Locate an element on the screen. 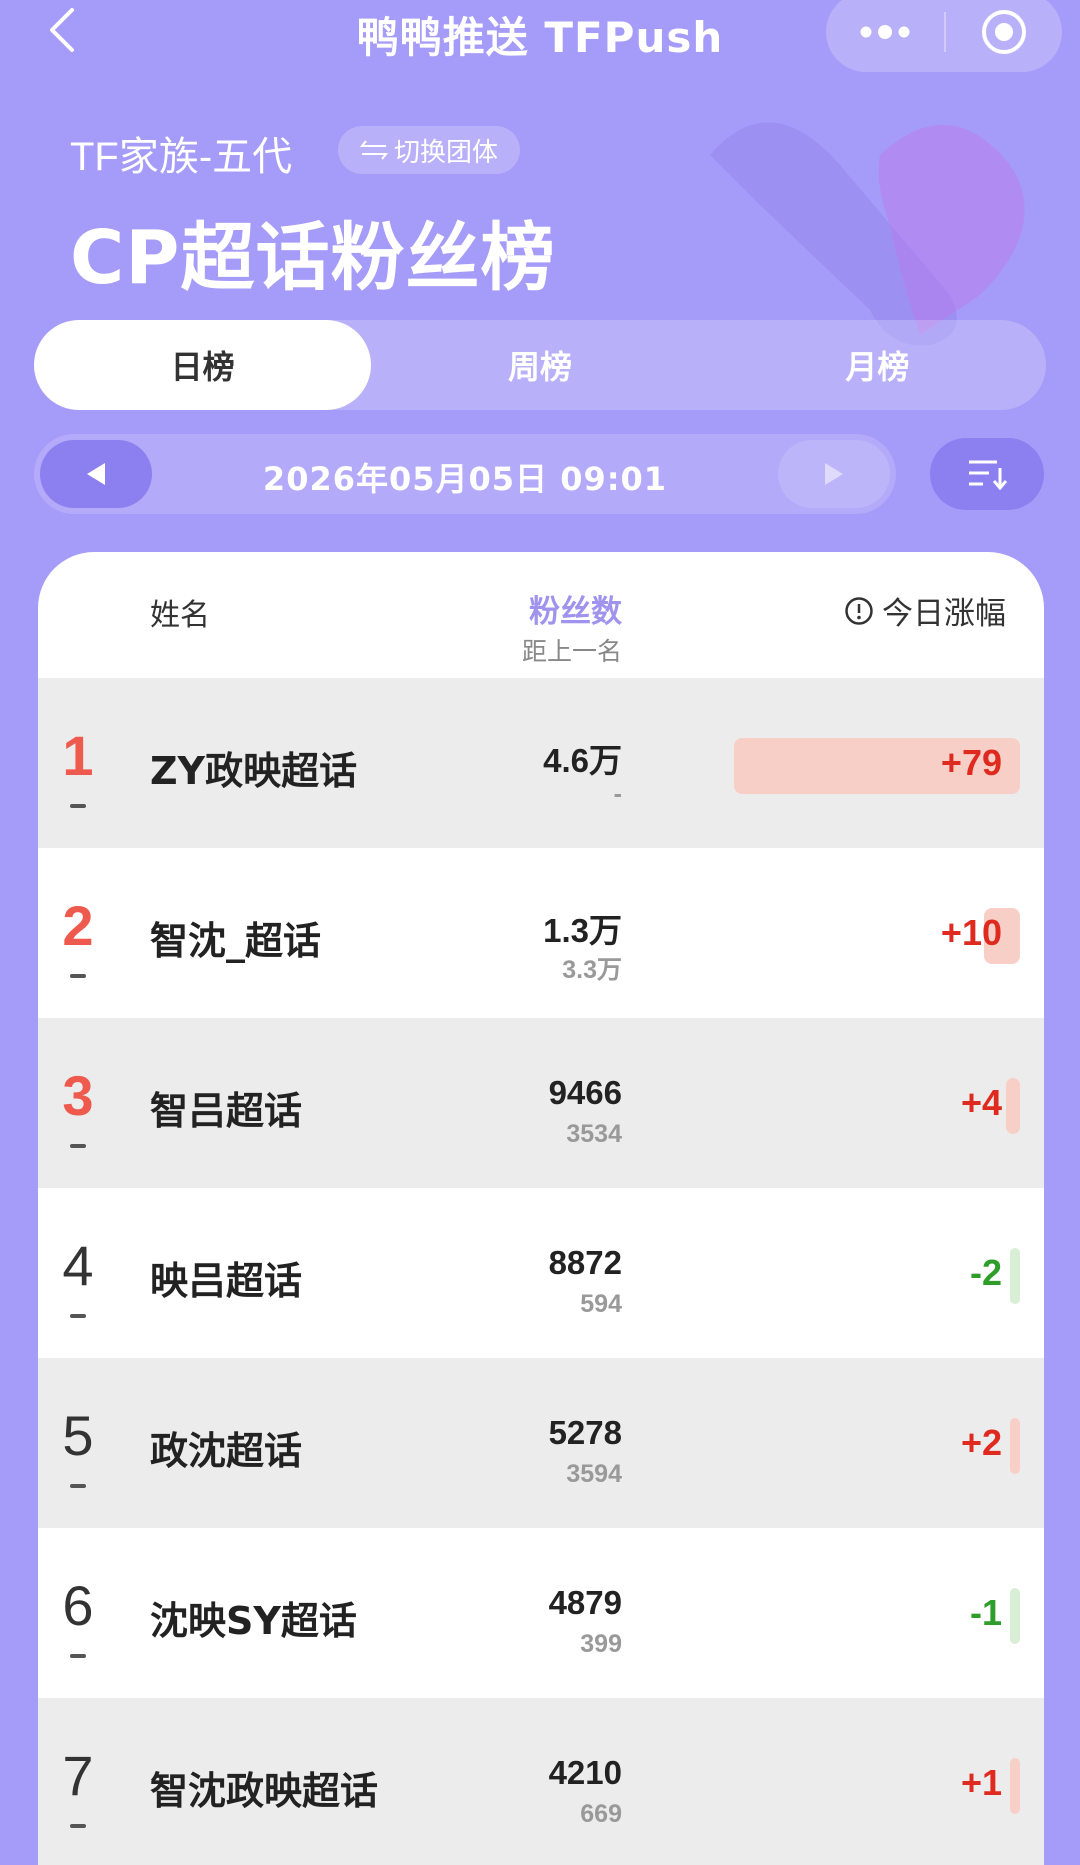 This screenshot has width=1080, height=1865. gap-to-previous: - is located at coordinates (617, 794).